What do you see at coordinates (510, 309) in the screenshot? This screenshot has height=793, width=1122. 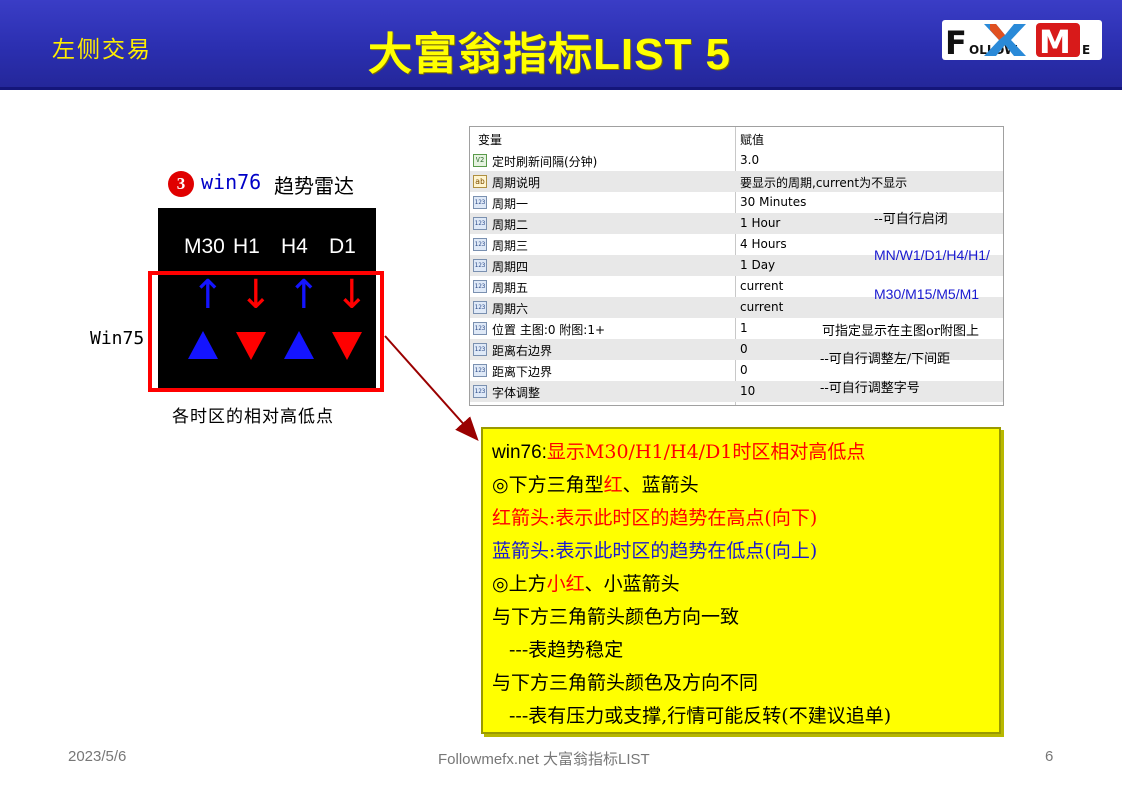 I see `param-name: 周期六` at bounding box center [510, 309].